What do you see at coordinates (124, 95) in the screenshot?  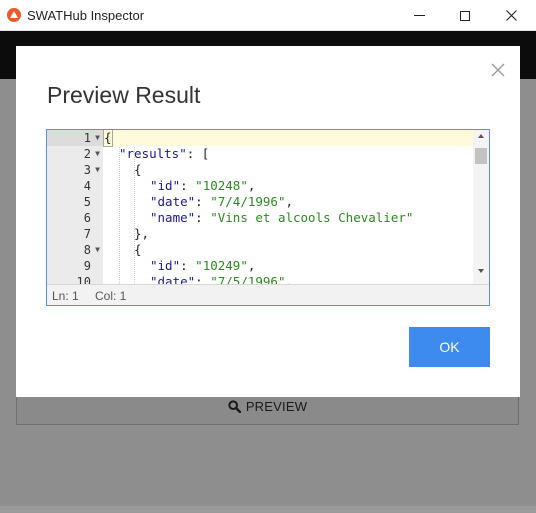 I see `dialog-title: Preview Result` at bounding box center [124, 95].